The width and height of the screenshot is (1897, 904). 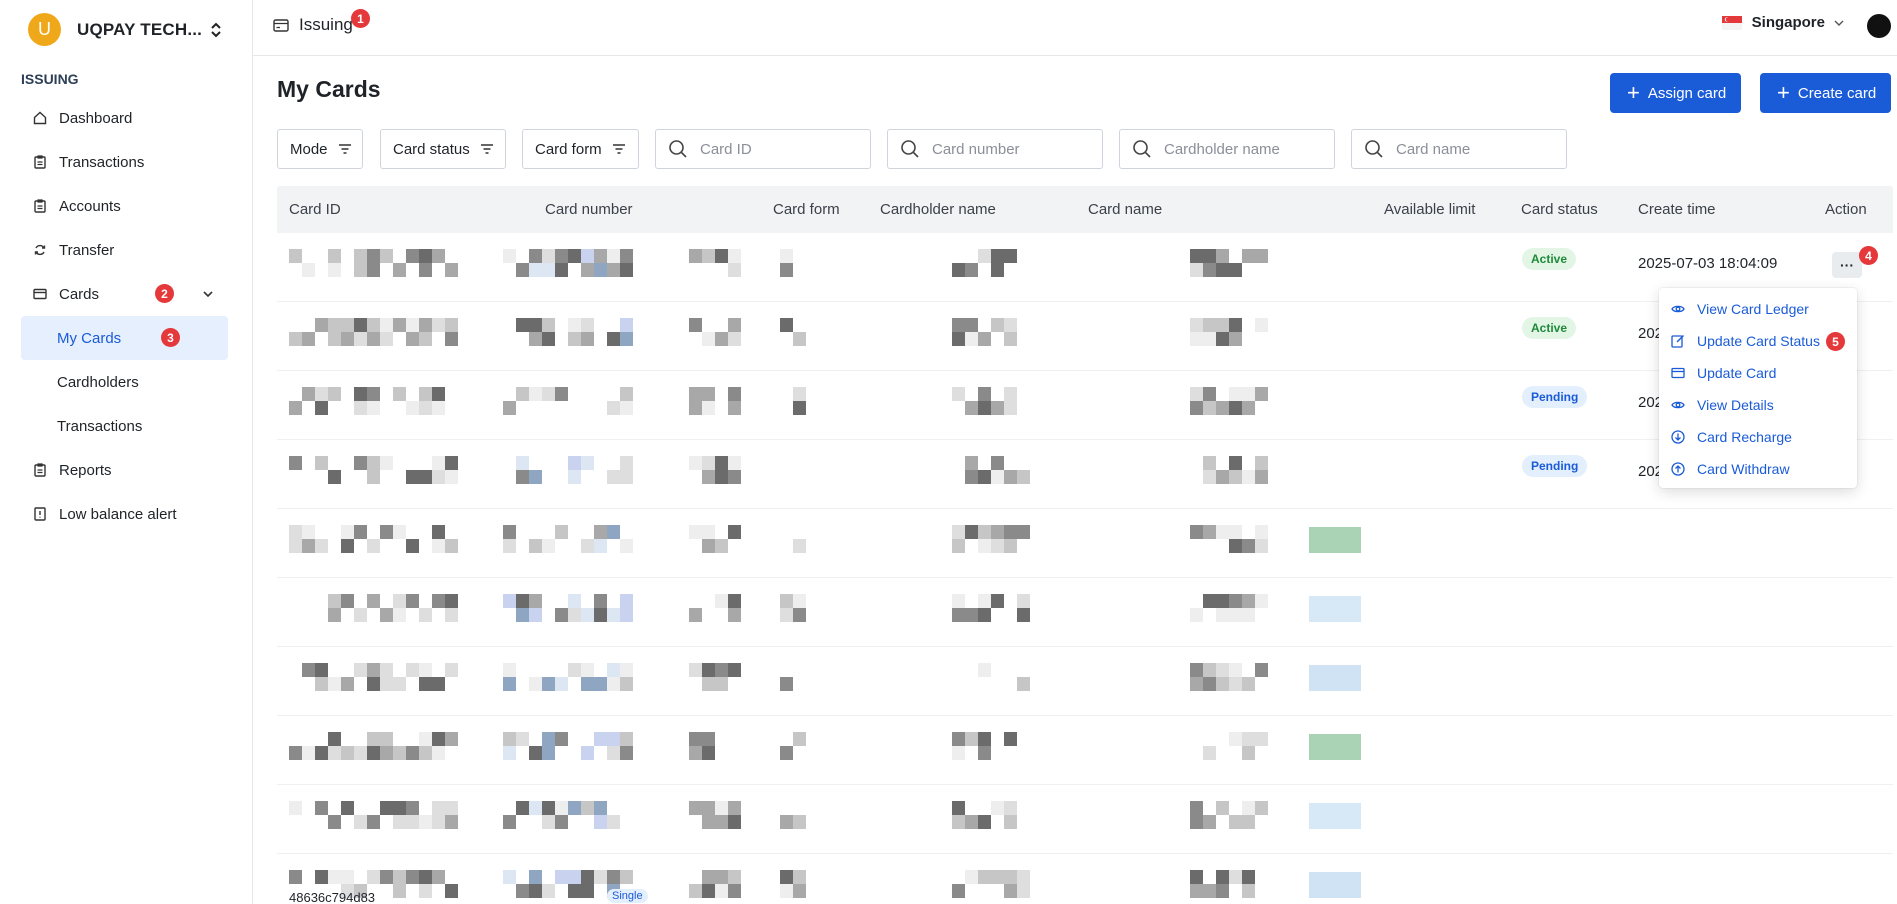 I want to click on chevron-up-down-icon, so click(x=216, y=30).